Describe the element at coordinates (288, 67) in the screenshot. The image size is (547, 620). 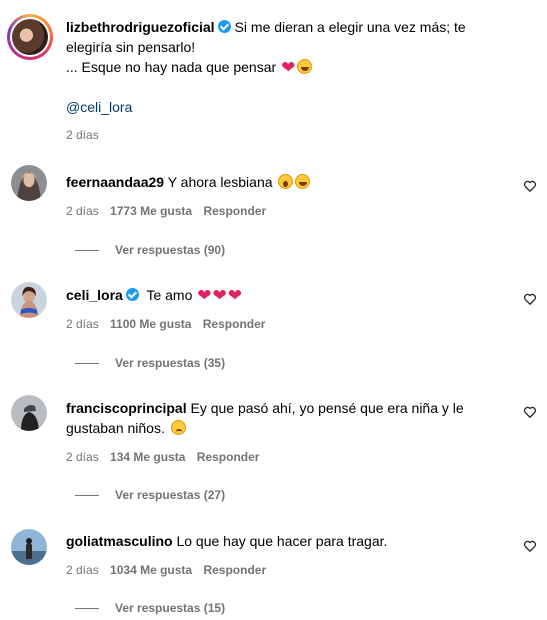
I see `heart-emoji-icon: ❤` at that location.